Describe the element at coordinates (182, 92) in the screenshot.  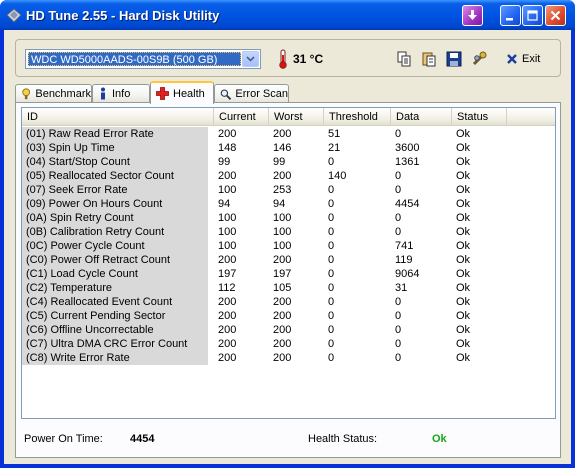
I see `tab-health: Health` at that location.